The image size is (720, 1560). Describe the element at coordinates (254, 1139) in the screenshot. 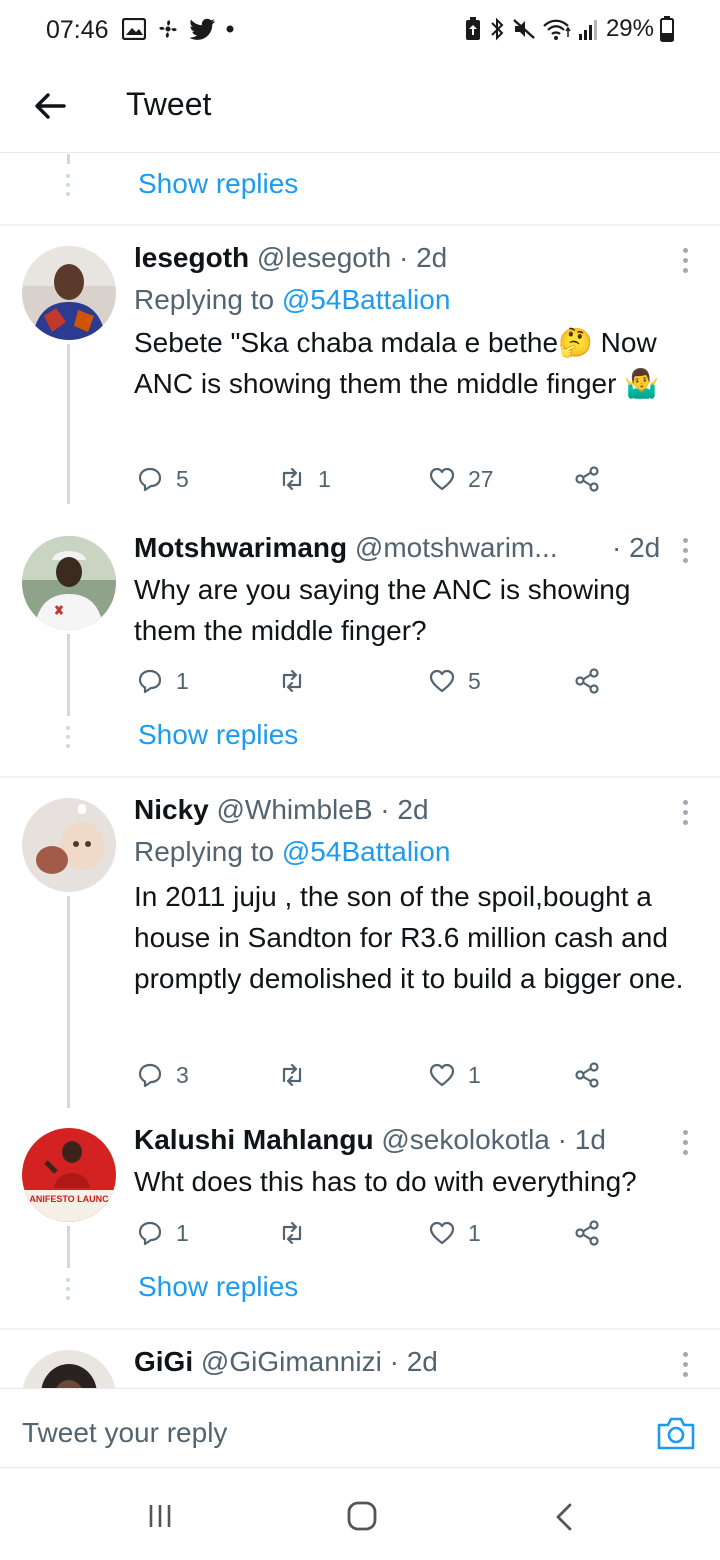

I see `display-name: Kalushi Mahlangu` at that location.